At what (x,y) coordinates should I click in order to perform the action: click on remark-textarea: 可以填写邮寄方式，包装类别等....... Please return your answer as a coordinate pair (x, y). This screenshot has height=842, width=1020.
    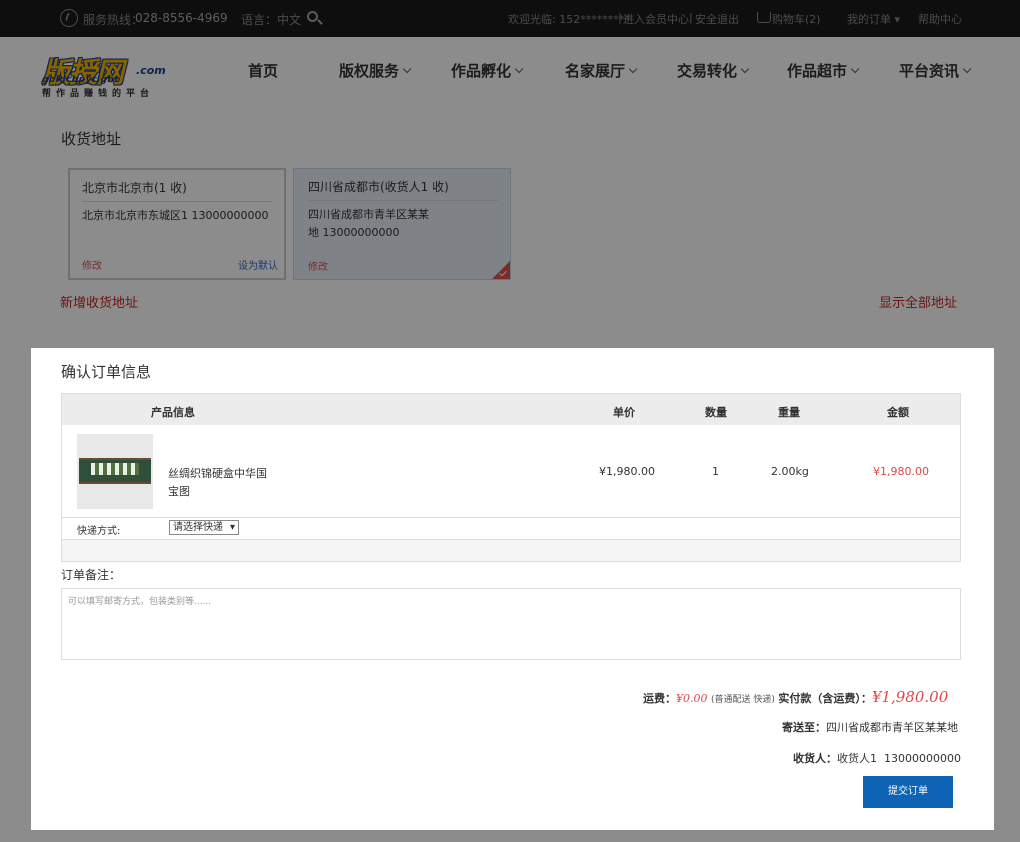
    Looking at the image, I should click on (511, 624).